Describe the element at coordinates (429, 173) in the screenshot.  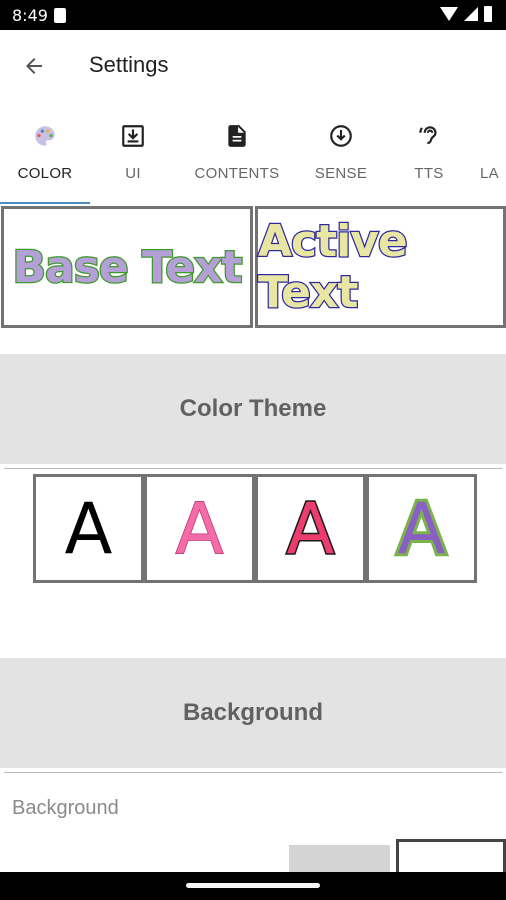
I see `tab-label: TTS` at that location.